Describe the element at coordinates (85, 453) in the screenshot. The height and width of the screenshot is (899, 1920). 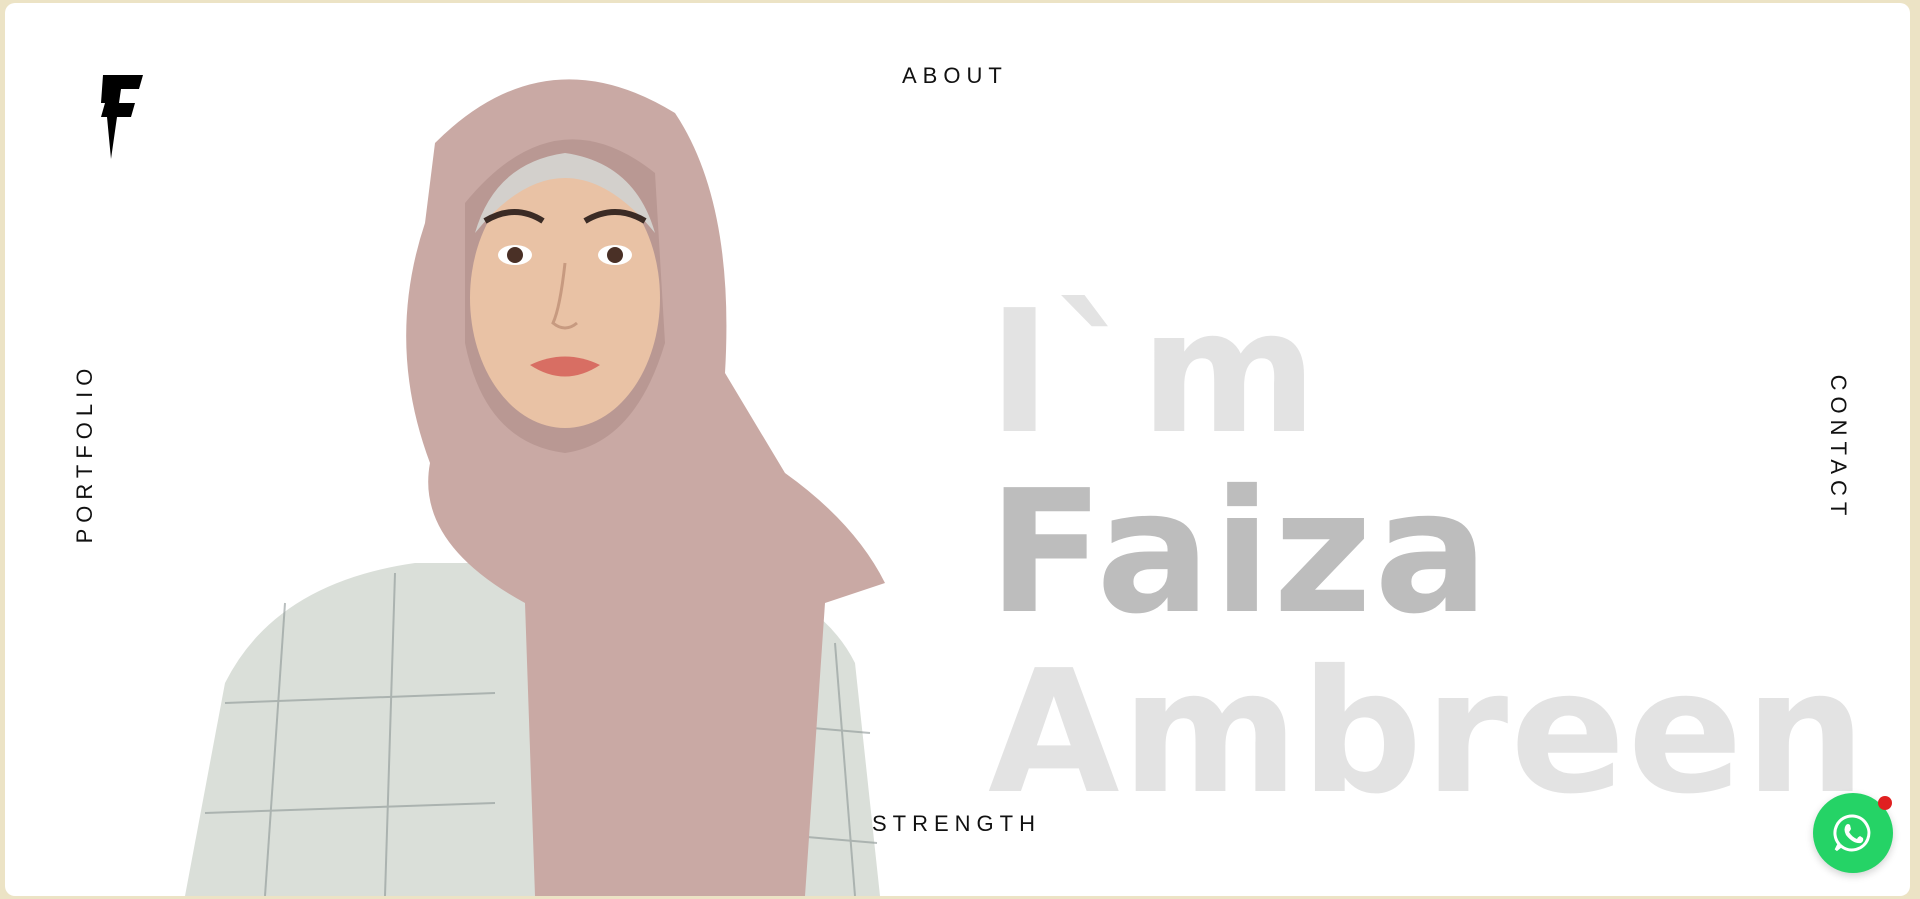
I see `nav-portfolio: PORTFOLIO` at that location.